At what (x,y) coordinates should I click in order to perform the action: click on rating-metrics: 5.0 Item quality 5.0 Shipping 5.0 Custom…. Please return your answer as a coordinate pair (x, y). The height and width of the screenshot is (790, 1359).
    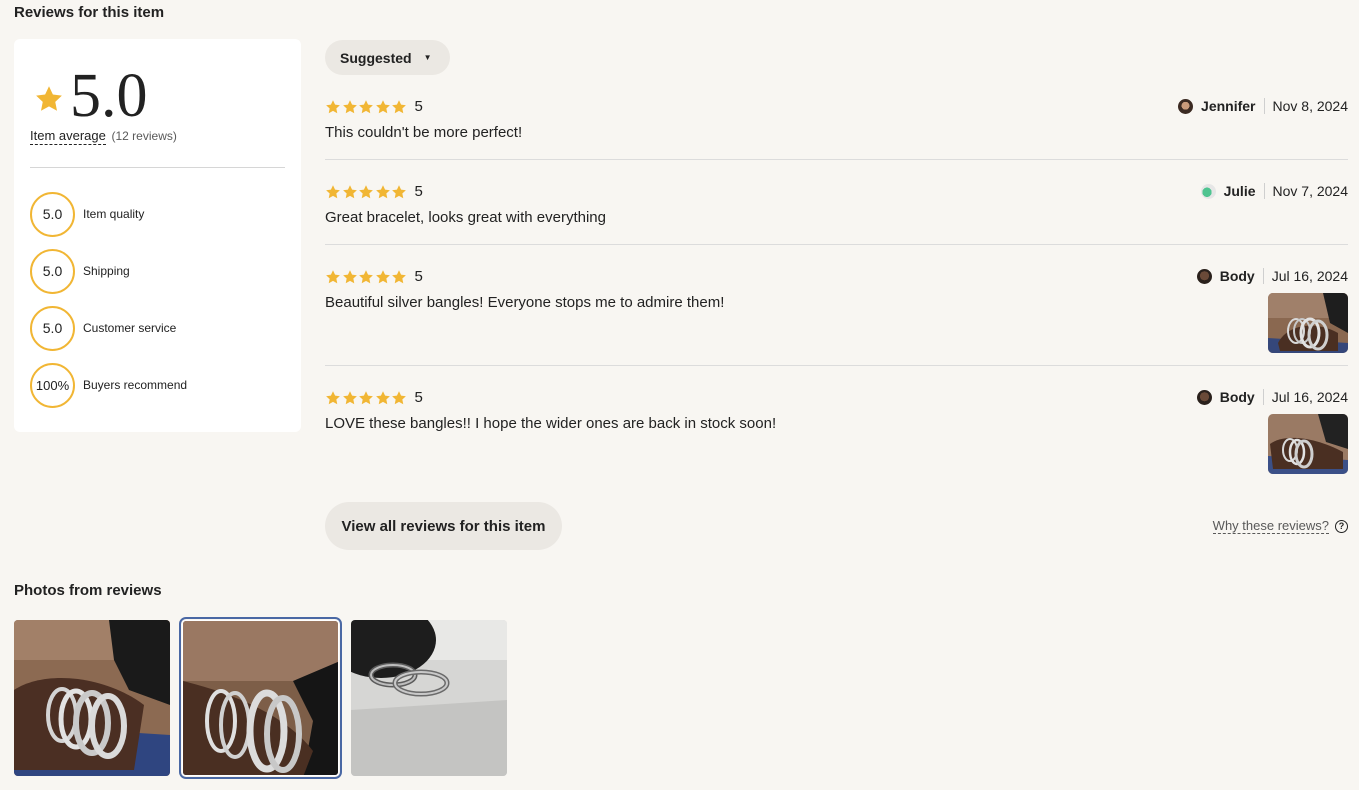
    Looking at the image, I should click on (108, 305).